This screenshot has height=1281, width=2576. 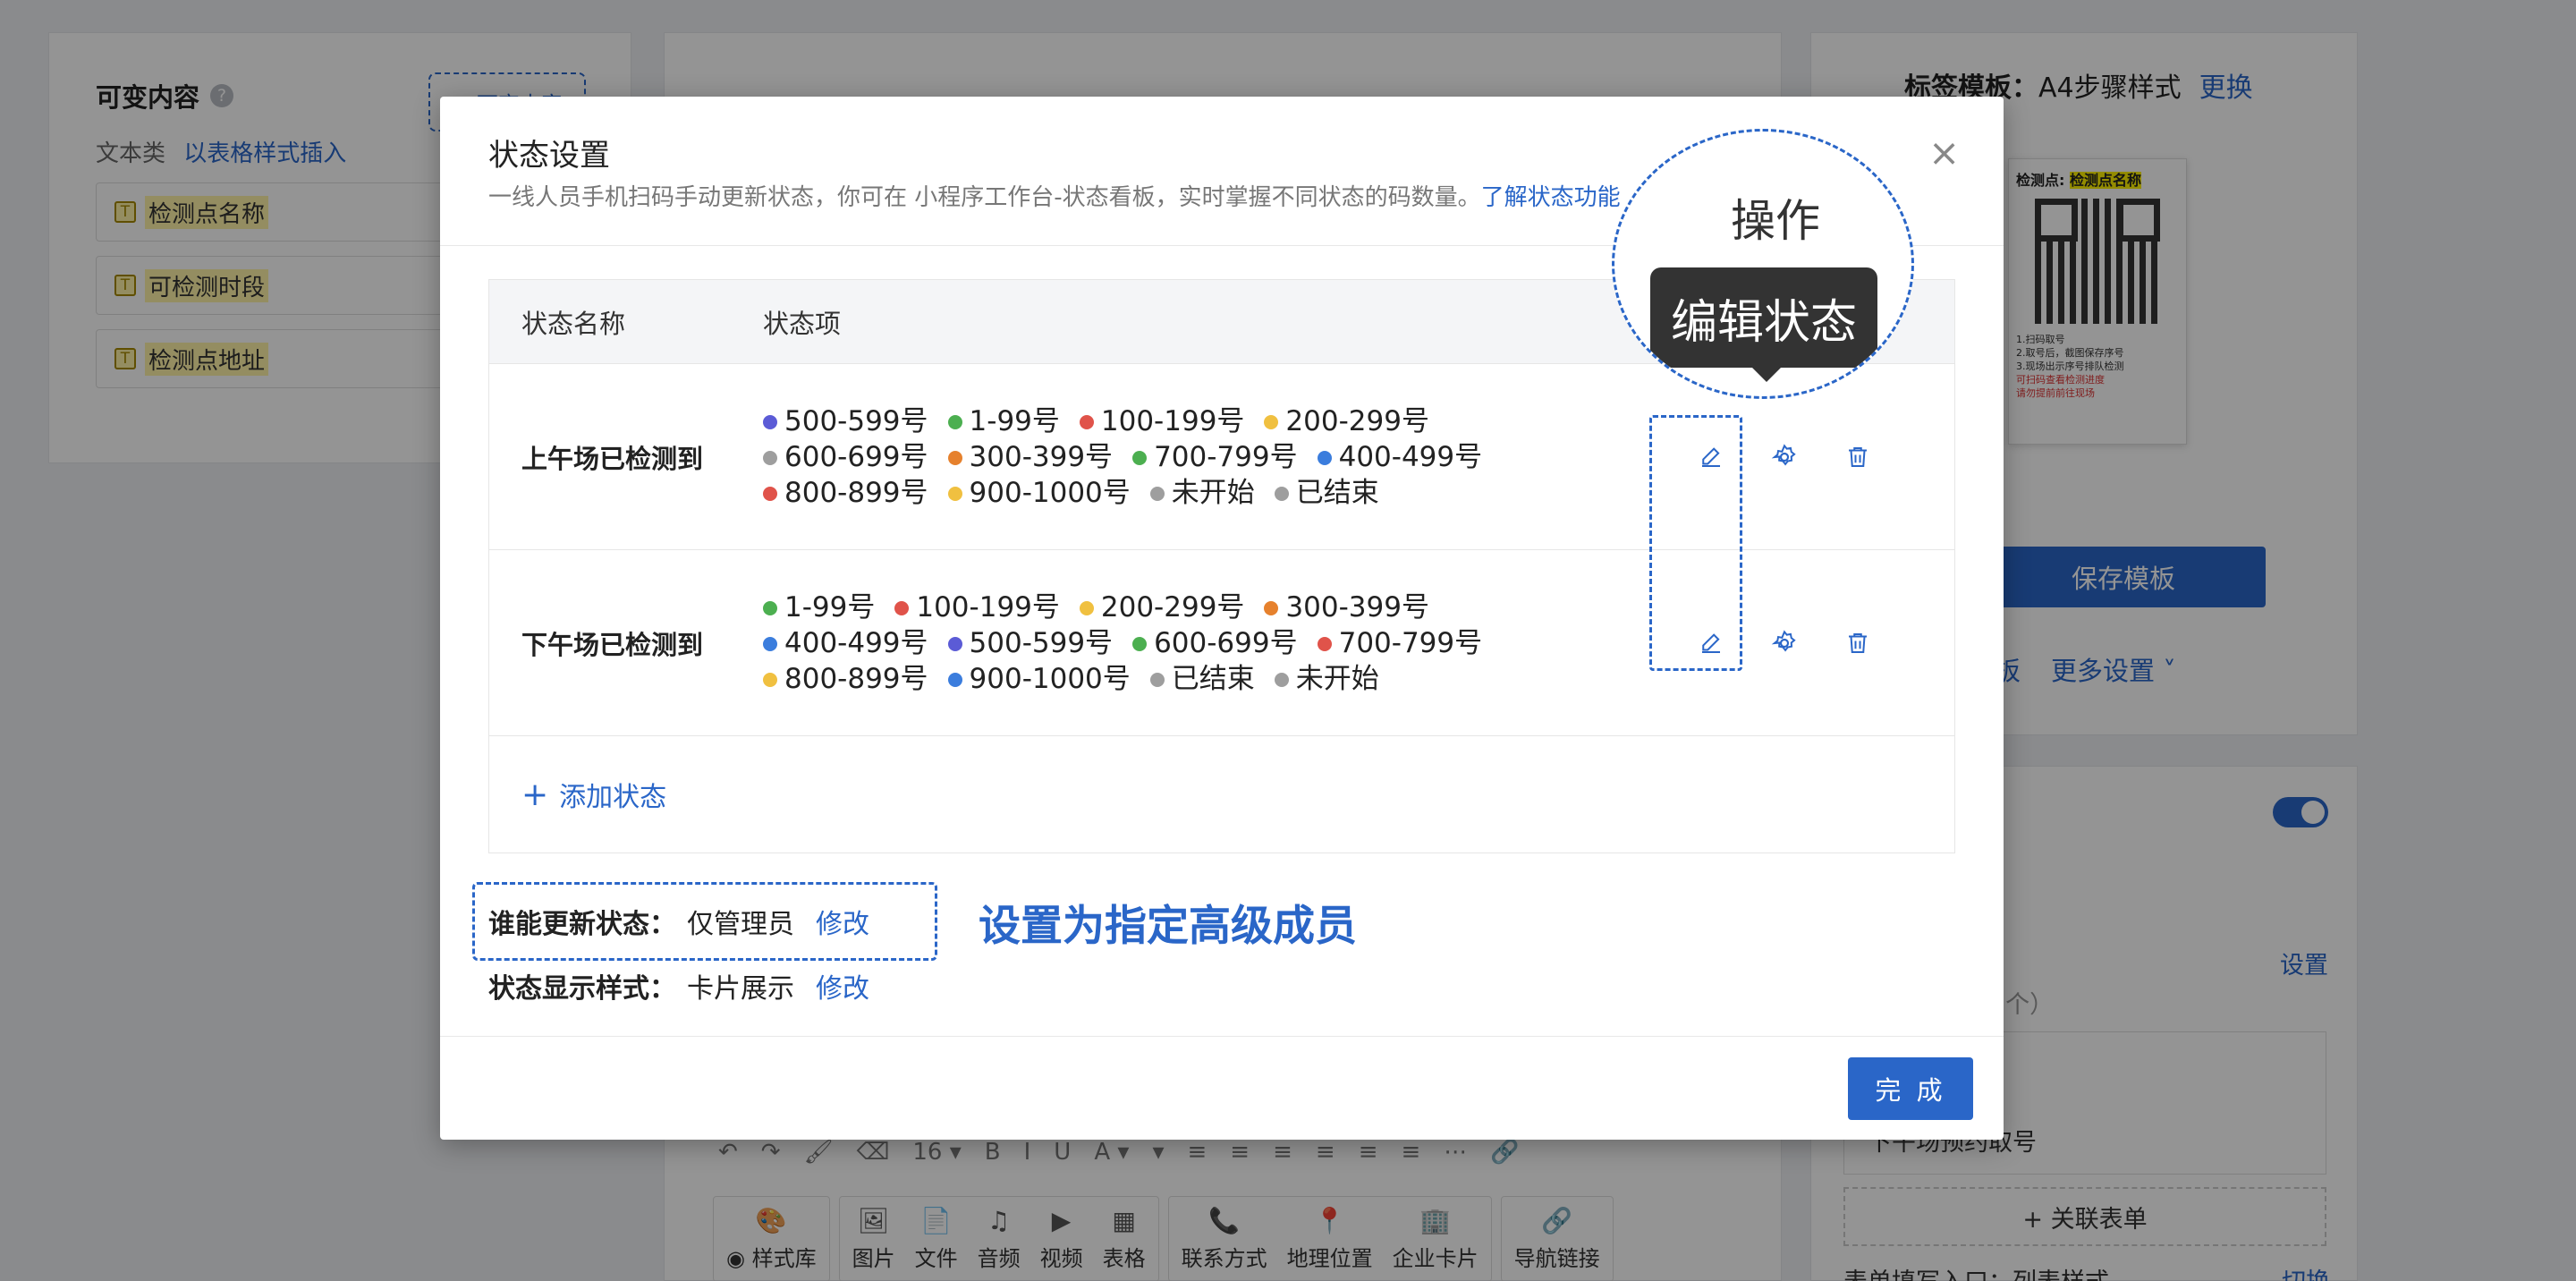 What do you see at coordinates (740, 989) in the screenshot?
I see `display-style-value: 卡片展示` at bounding box center [740, 989].